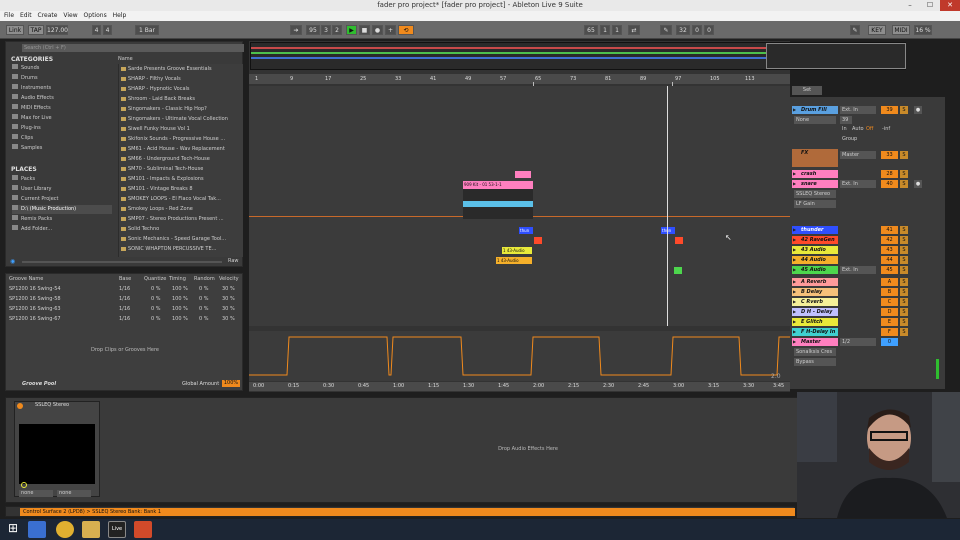  I want to click on track-activator: B, so click(889, 292).